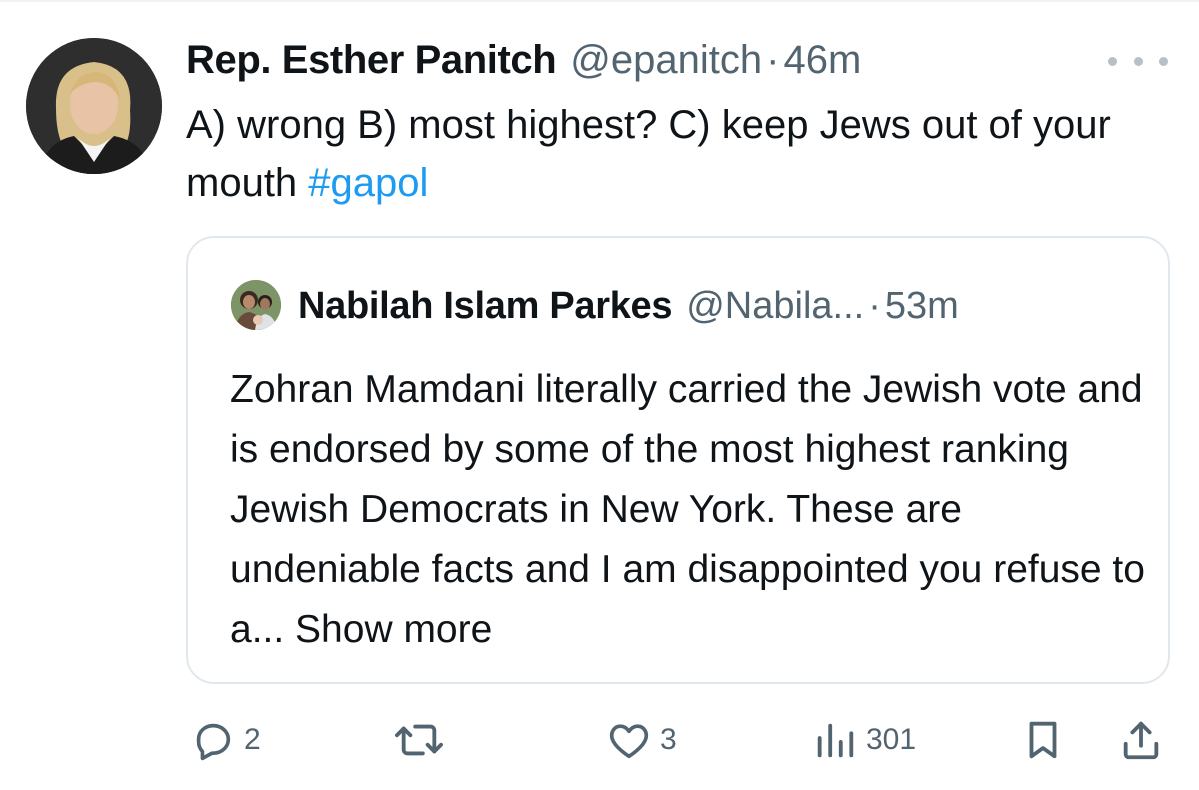 The width and height of the screenshot is (1199, 790). What do you see at coordinates (419, 740) in the screenshot?
I see `retweet-icon` at bounding box center [419, 740].